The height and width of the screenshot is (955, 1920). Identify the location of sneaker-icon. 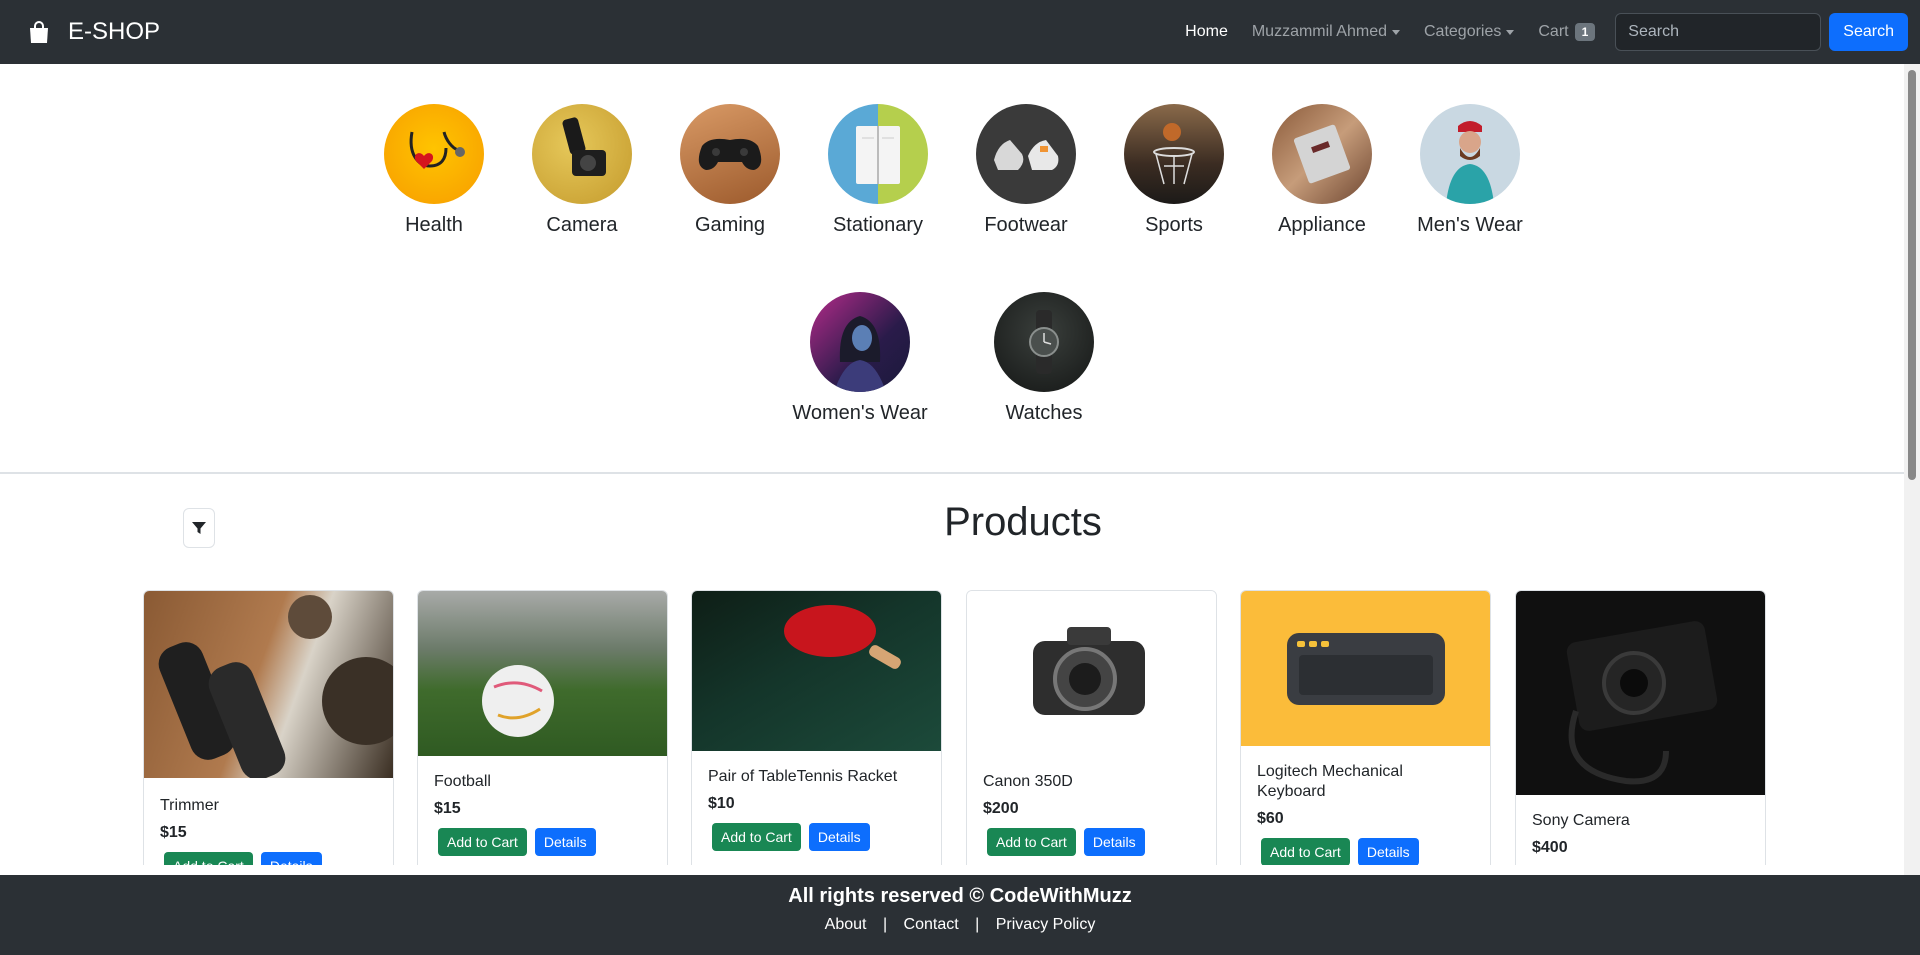
(1026, 154).